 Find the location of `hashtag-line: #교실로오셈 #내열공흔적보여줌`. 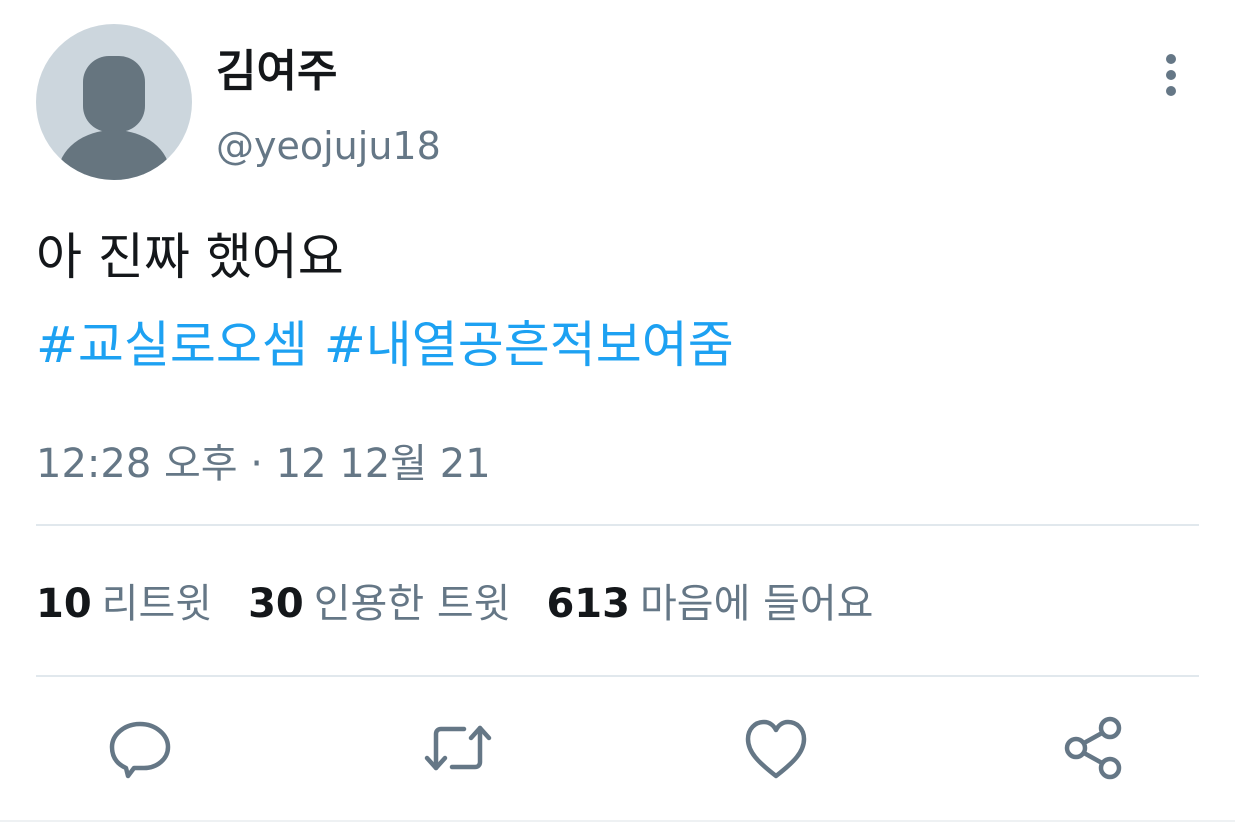

hashtag-line: #교실로오셈 #내열공흔적보여줌 is located at coordinates (385, 345).